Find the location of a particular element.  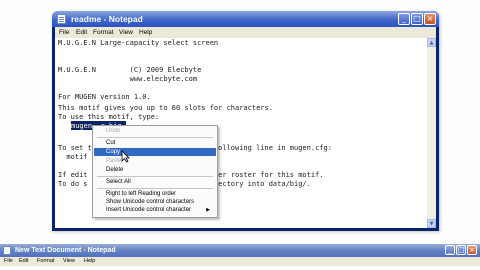

context-item-rtl-order: Right to left Reading order is located at coordinates (155, 194).